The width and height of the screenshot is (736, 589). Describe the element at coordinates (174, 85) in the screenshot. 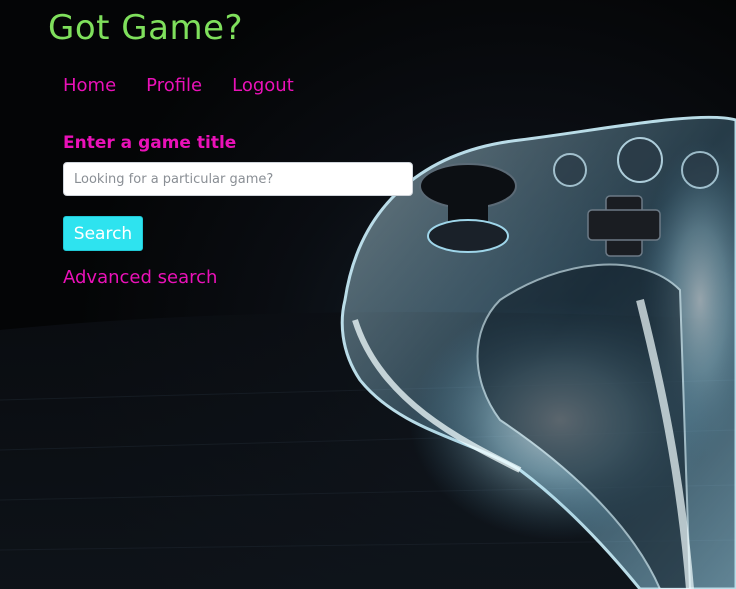

I see `nav-link-profile: Profile` at that location.